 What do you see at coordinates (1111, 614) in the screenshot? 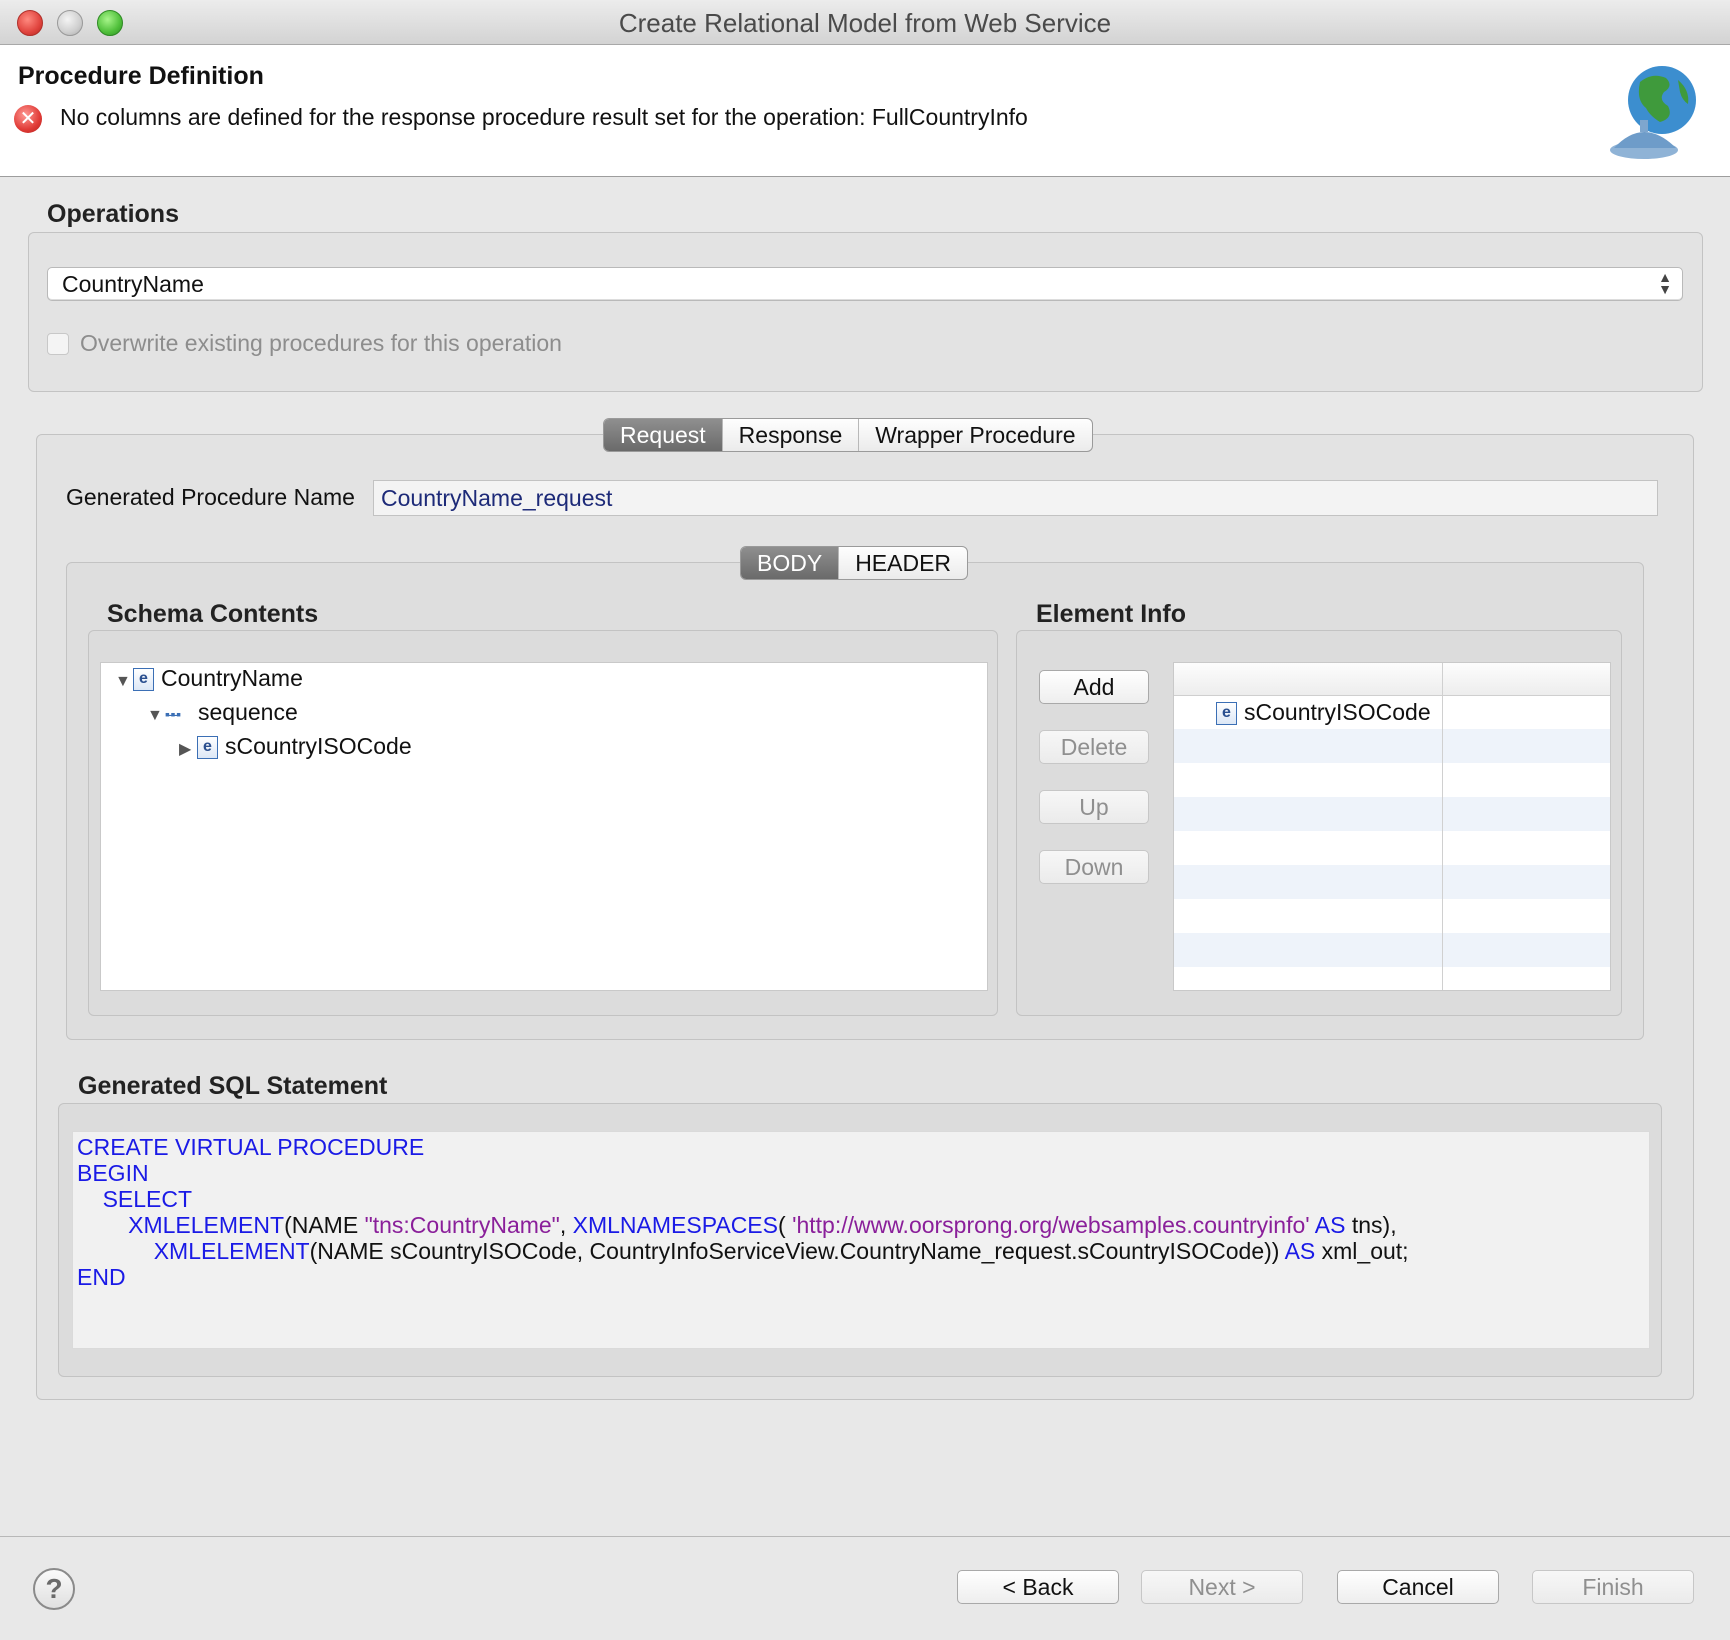
I see `element-info-label: Element Info` at bounding box center [1111, 614].